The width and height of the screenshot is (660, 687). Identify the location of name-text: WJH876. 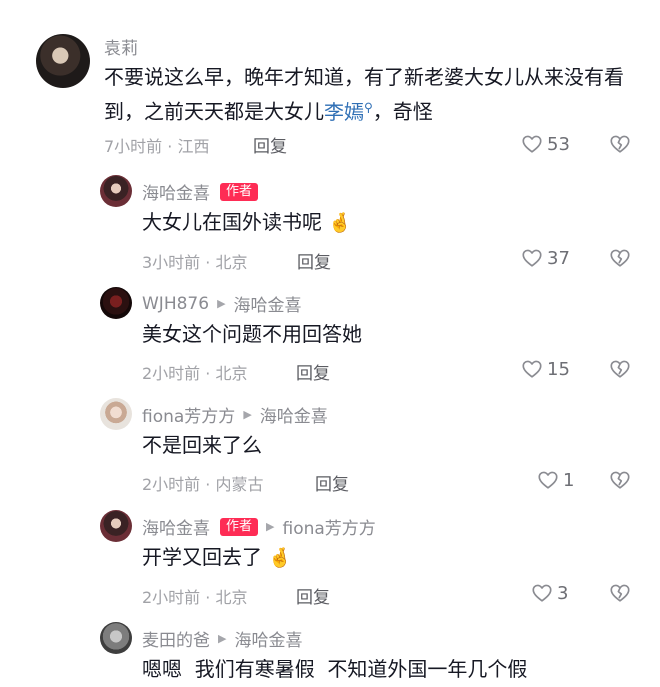
(176, 303).